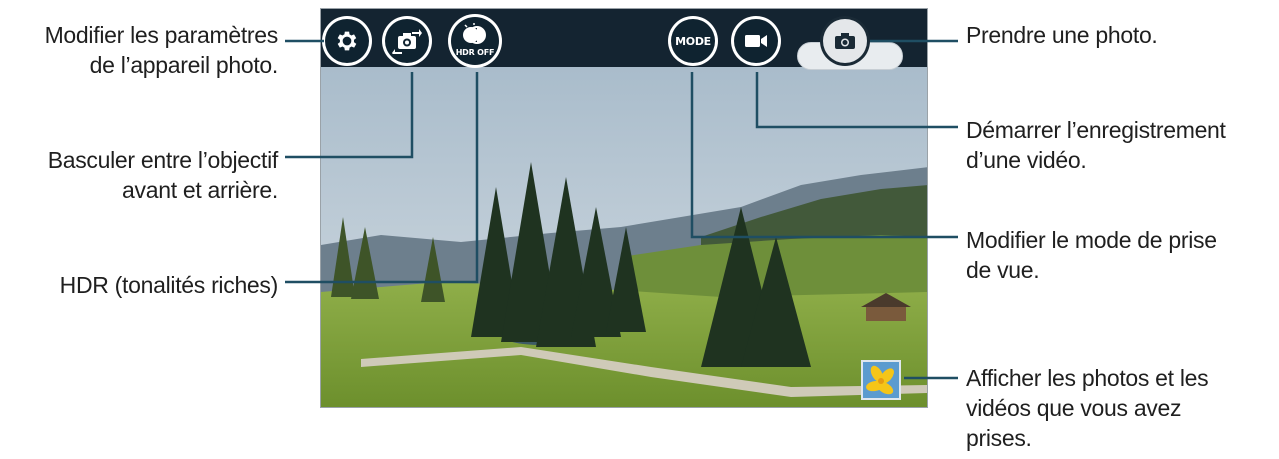  I want to click on connector-record-video, so click(856, 100).